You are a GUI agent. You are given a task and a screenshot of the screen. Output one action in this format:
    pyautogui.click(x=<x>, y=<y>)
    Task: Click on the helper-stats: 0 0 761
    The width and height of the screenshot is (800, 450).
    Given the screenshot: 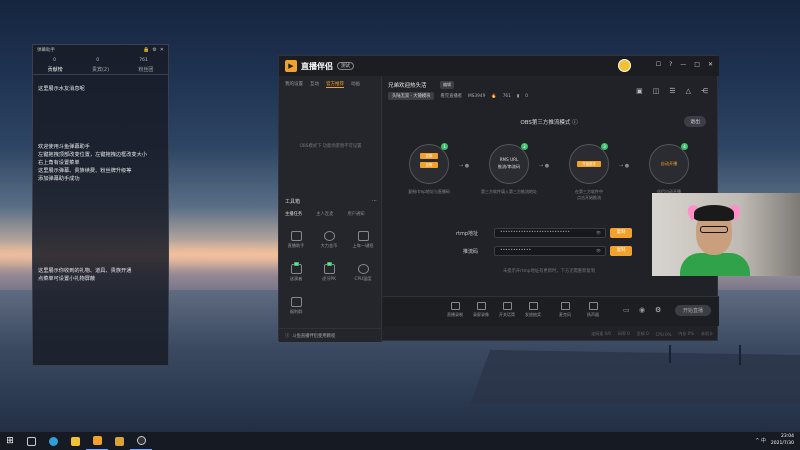 What is the action you would take?
    pyautogui.click(x=100, y=60)
    